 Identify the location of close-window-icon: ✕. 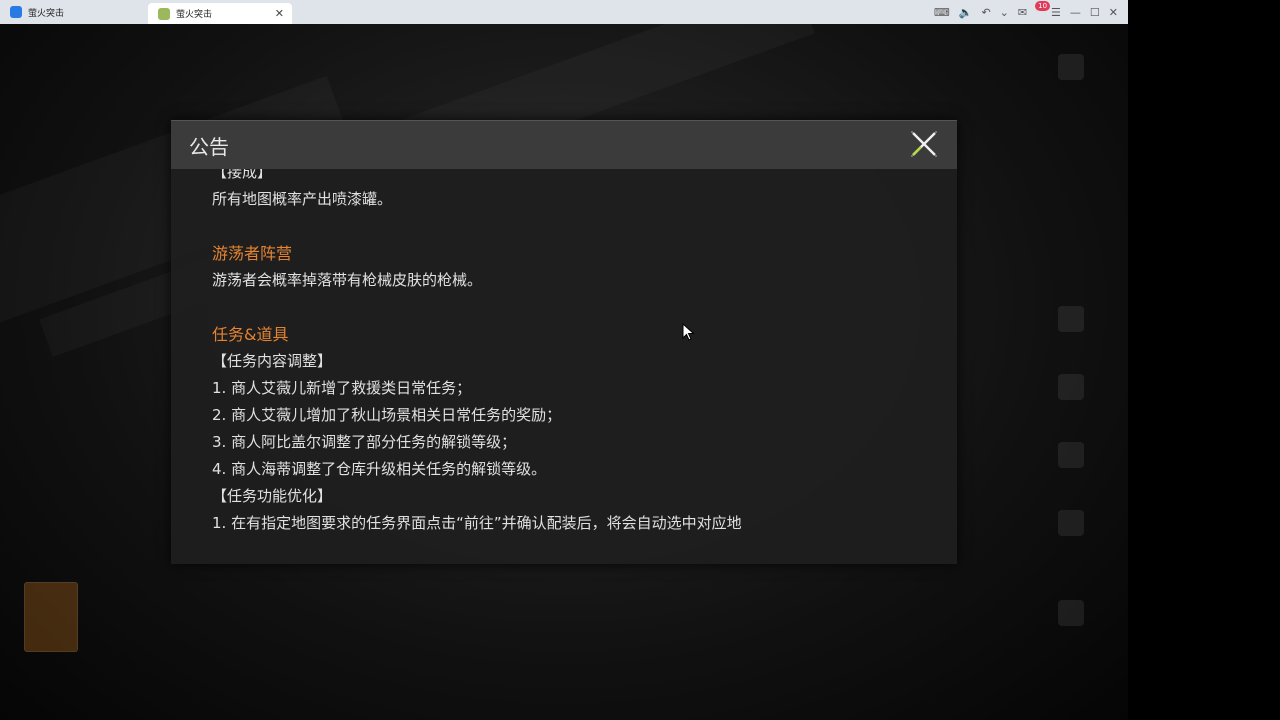
(1113, 12).